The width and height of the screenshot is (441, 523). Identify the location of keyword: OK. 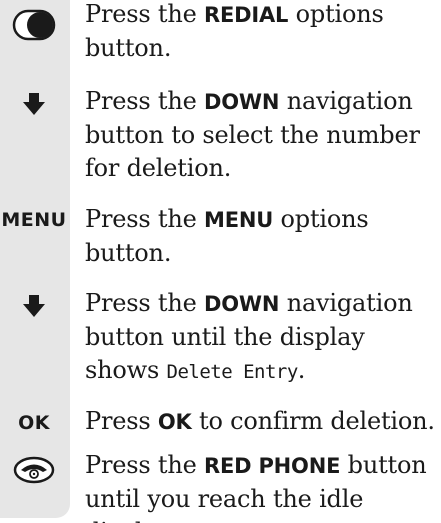
(174, 422).